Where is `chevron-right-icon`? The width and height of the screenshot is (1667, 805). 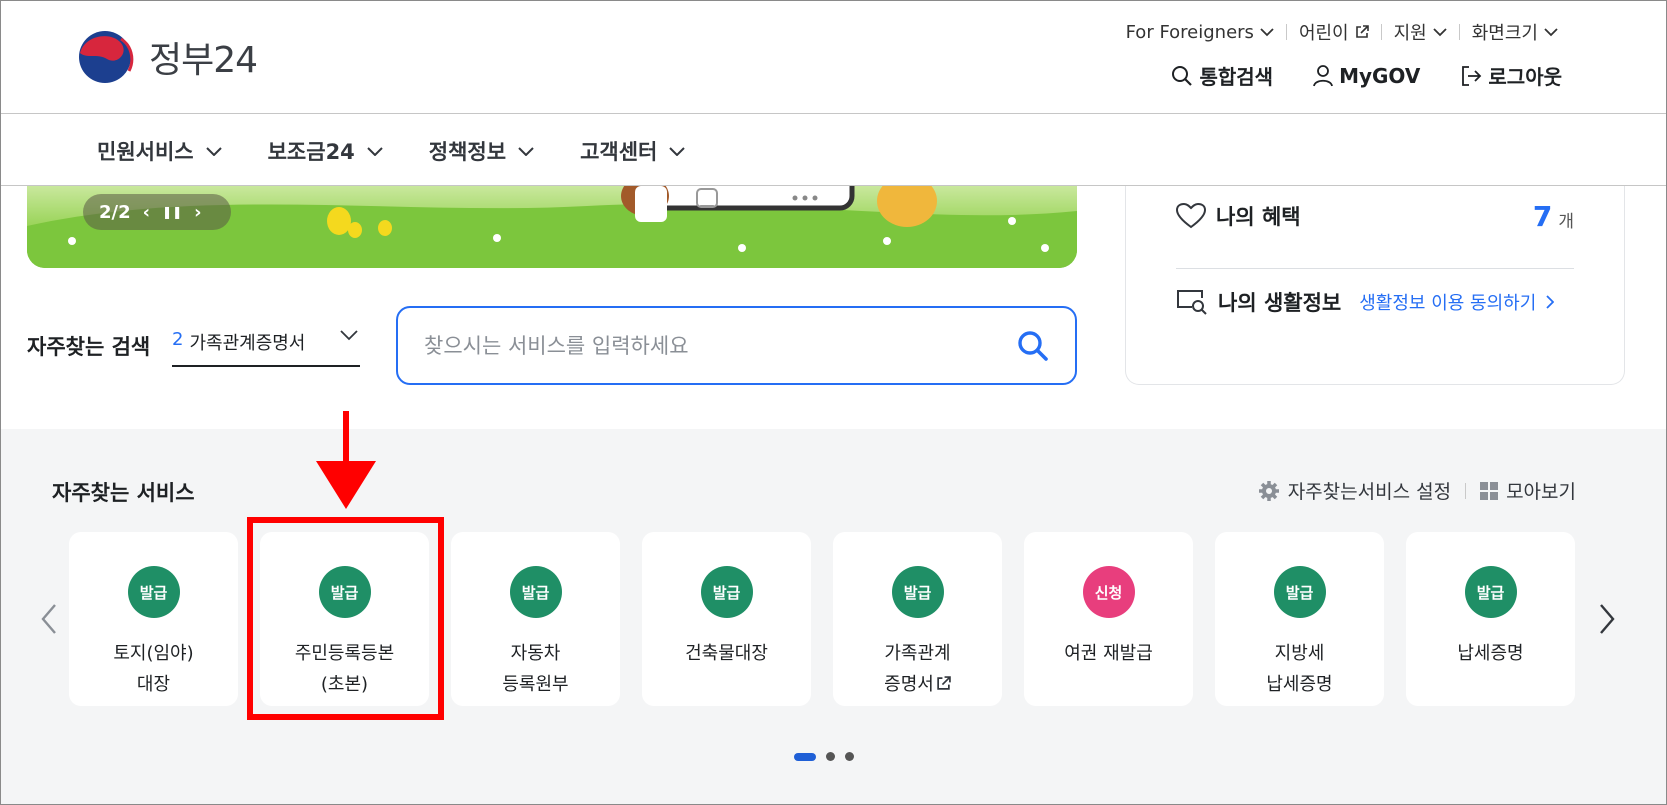 chevron-right-icon is located at coordinates (1550, 302).